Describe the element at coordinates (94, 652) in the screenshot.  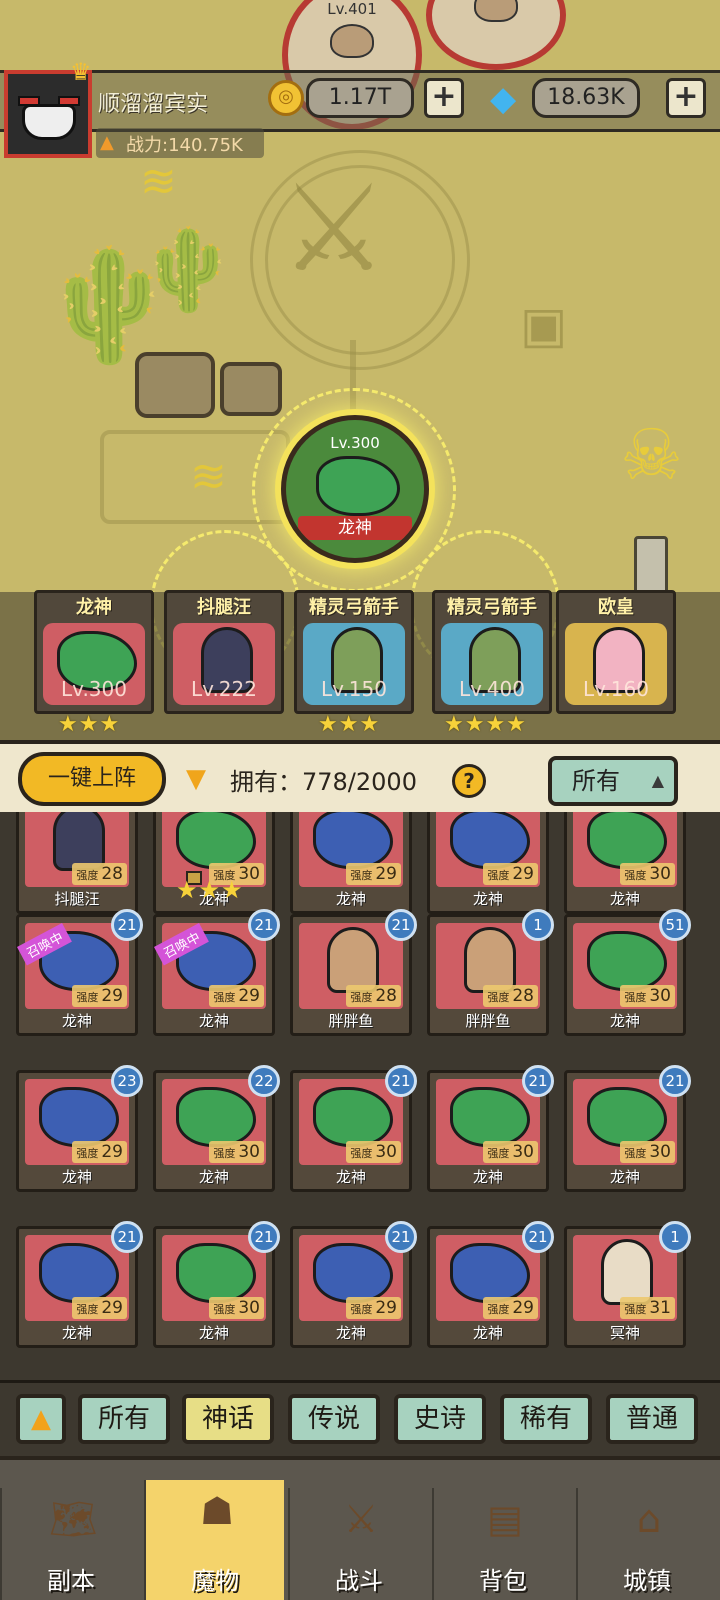
I see `team-slot-card: 龙神 Lv.300` at that location.